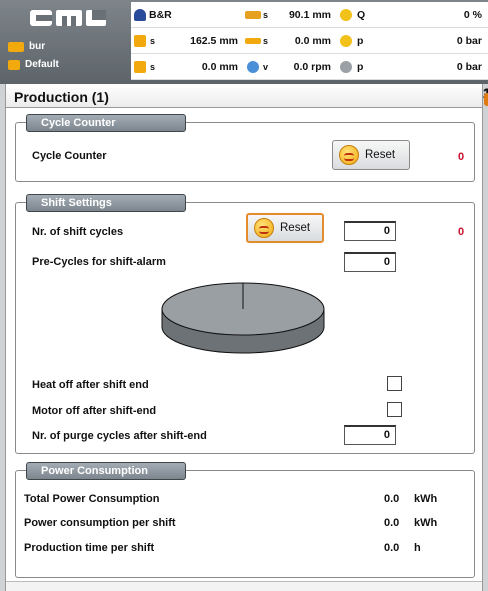 The height and width of the screenshot is (591, 488). I want to click on hydraulic-label: p, so click(401, 67).